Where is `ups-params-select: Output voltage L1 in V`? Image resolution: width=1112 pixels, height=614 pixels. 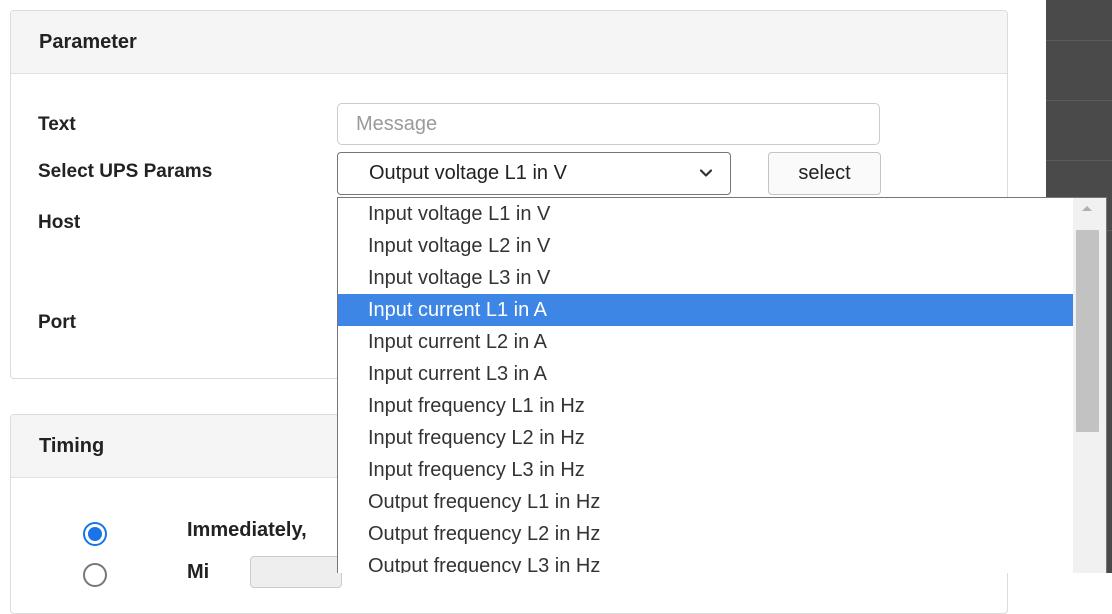
ups-params-select: Output voltage L1 in V is located at coordinates (534, 173).